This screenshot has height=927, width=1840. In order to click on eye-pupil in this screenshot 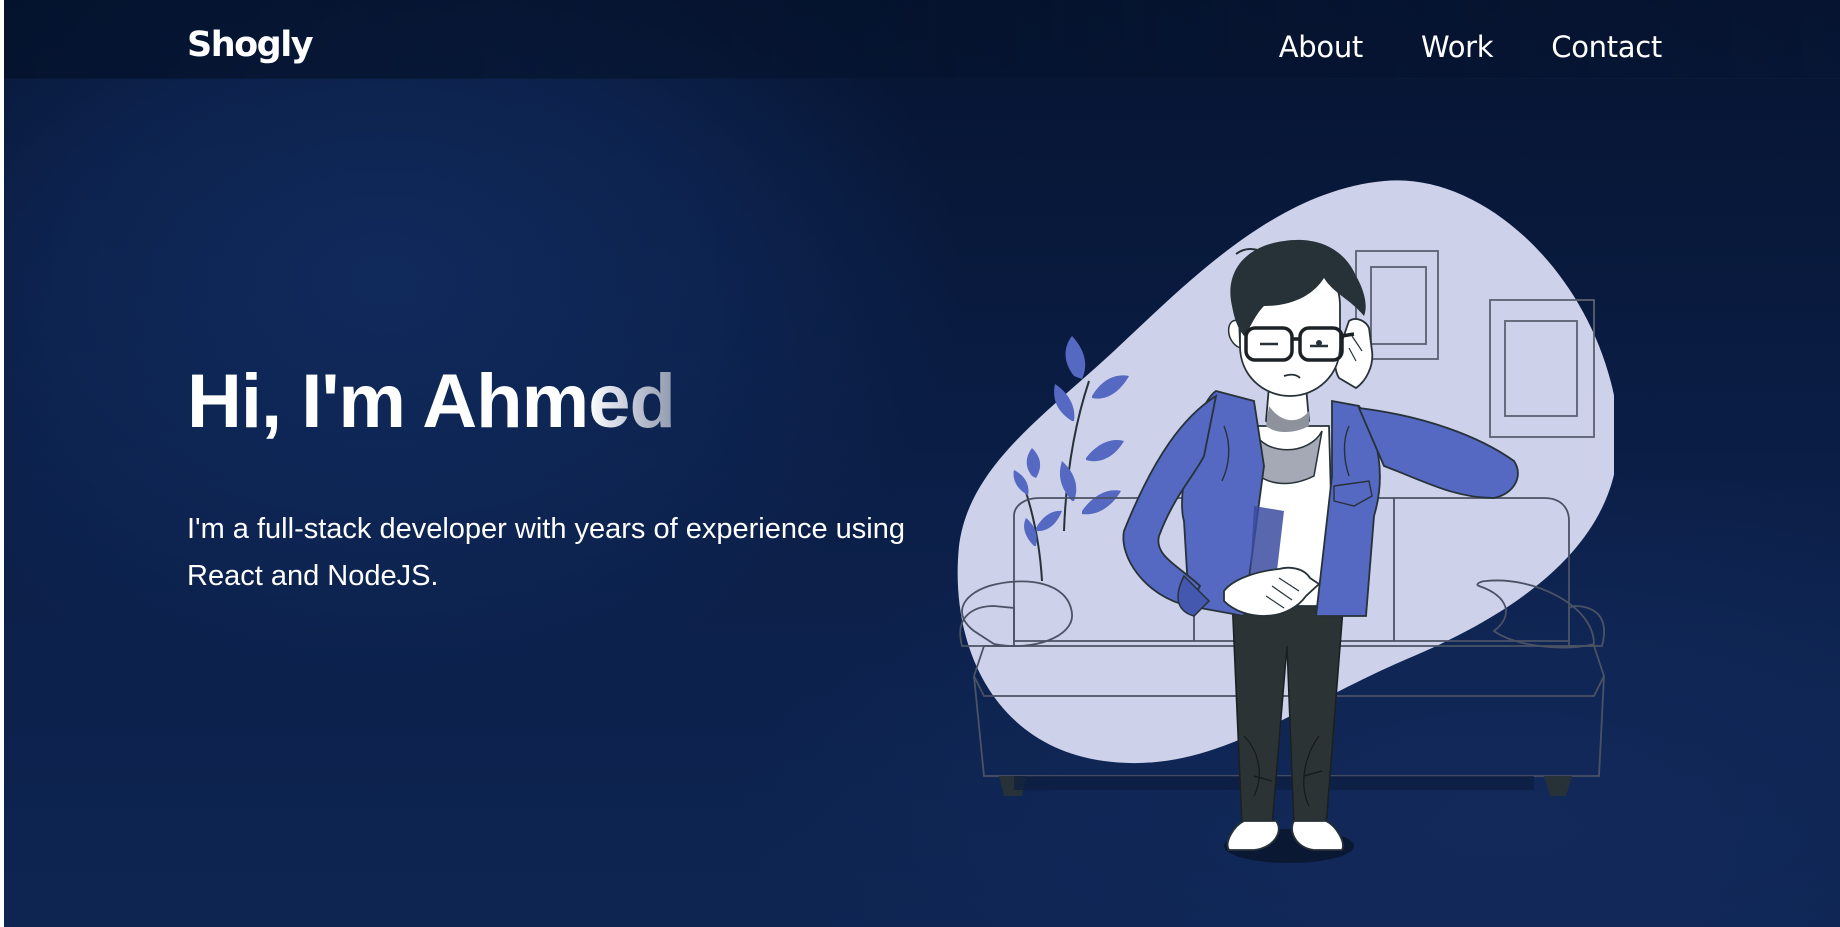, I will do `click(1319, 343)`.